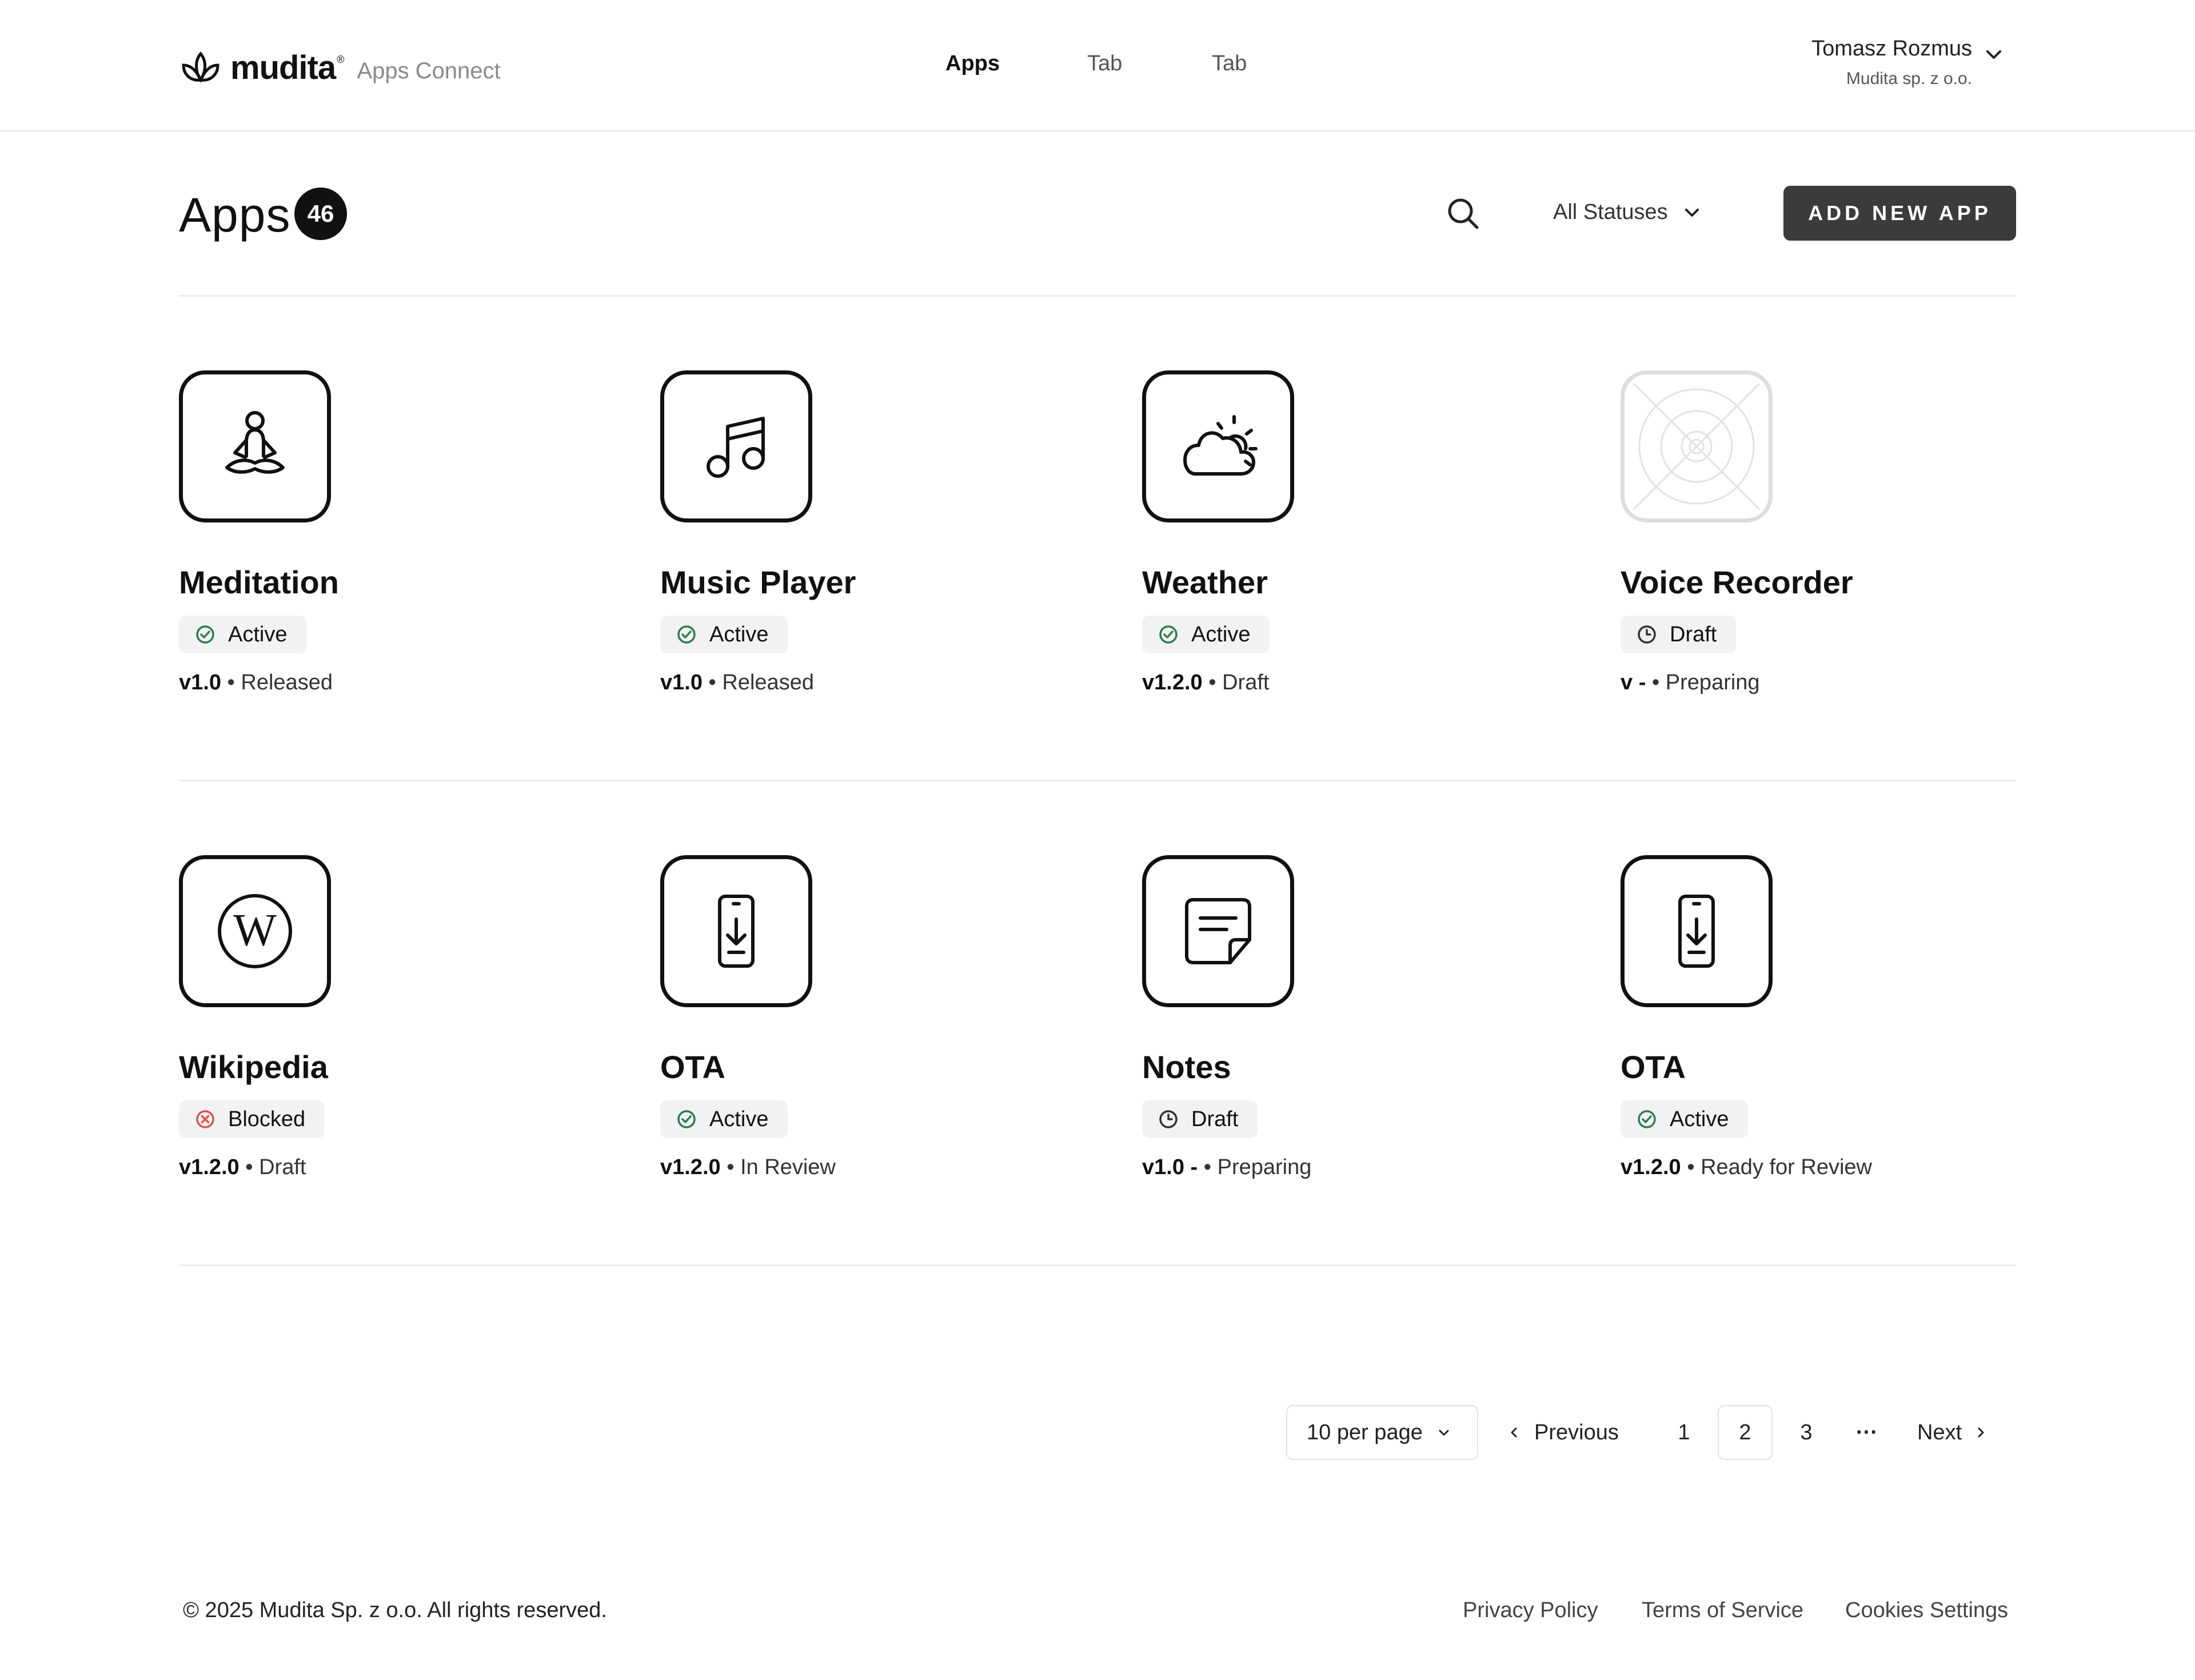 This screenshot has height=1680, width=2195. Describe the element at coordinates (1170, 1167) in the screenshot. I see `app-version: v1.0 -` at that location.